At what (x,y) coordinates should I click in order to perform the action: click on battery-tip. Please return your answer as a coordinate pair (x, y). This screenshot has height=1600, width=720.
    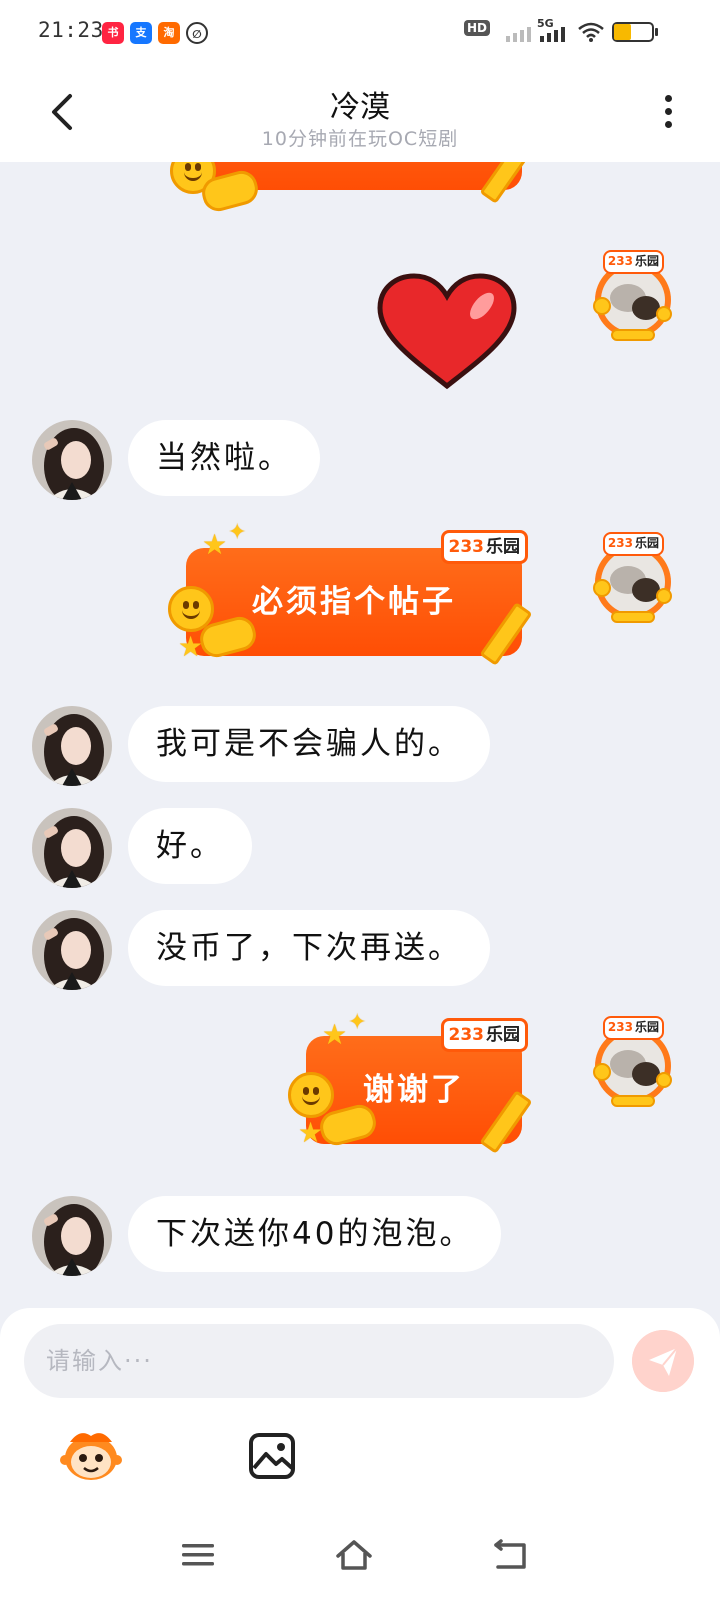
    Looking at the image, I should click on (656, 32).